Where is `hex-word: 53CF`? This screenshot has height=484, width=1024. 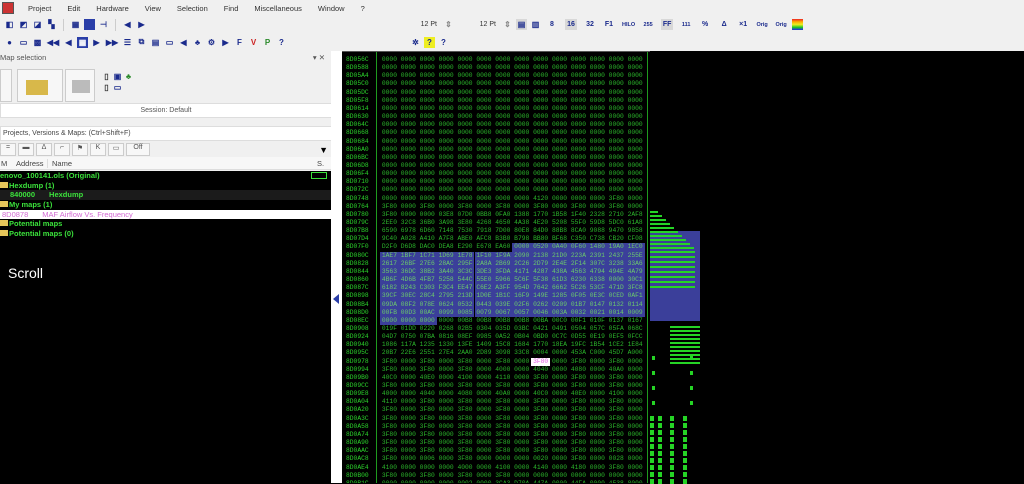 hex-word: 53CF is located at coordinates (597, 288).